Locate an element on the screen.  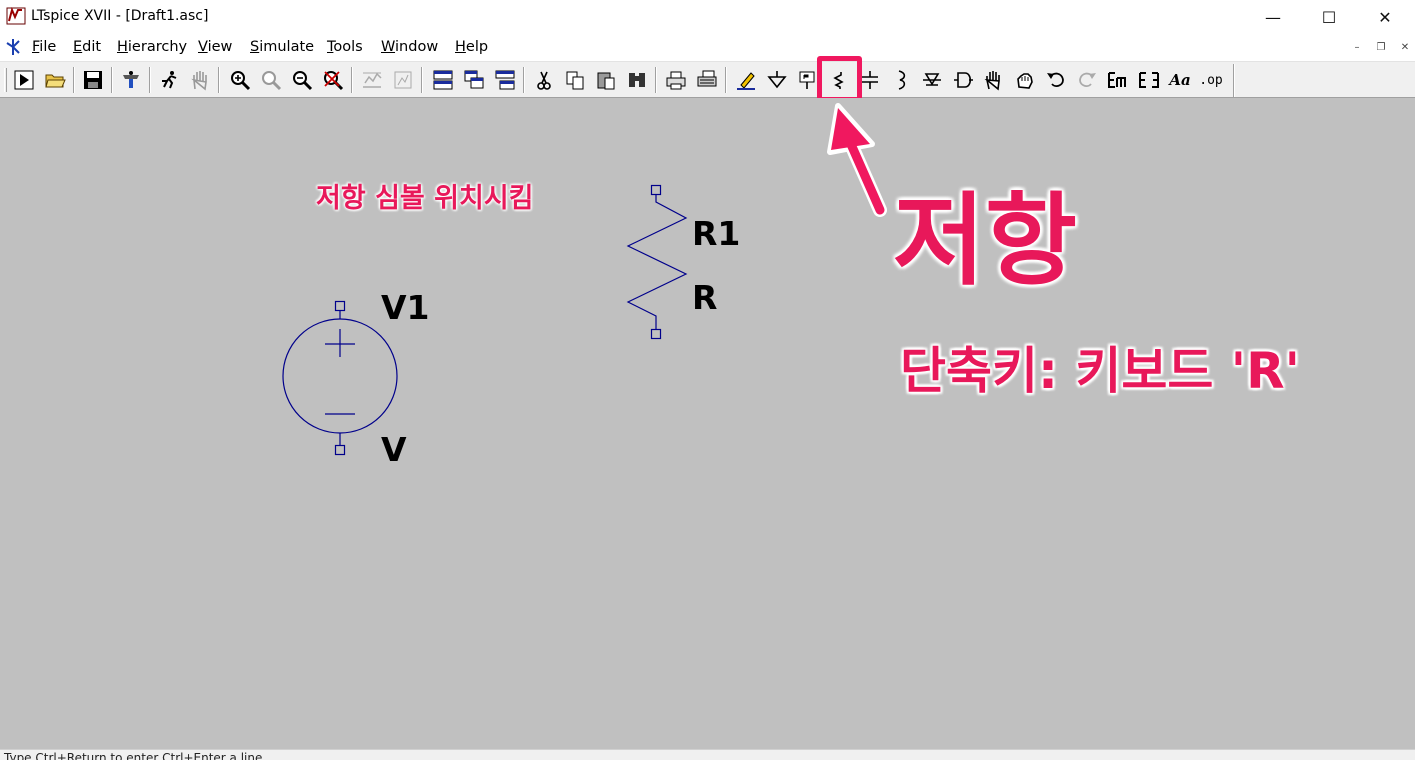
component-icon is located at coordinates (963, 80).